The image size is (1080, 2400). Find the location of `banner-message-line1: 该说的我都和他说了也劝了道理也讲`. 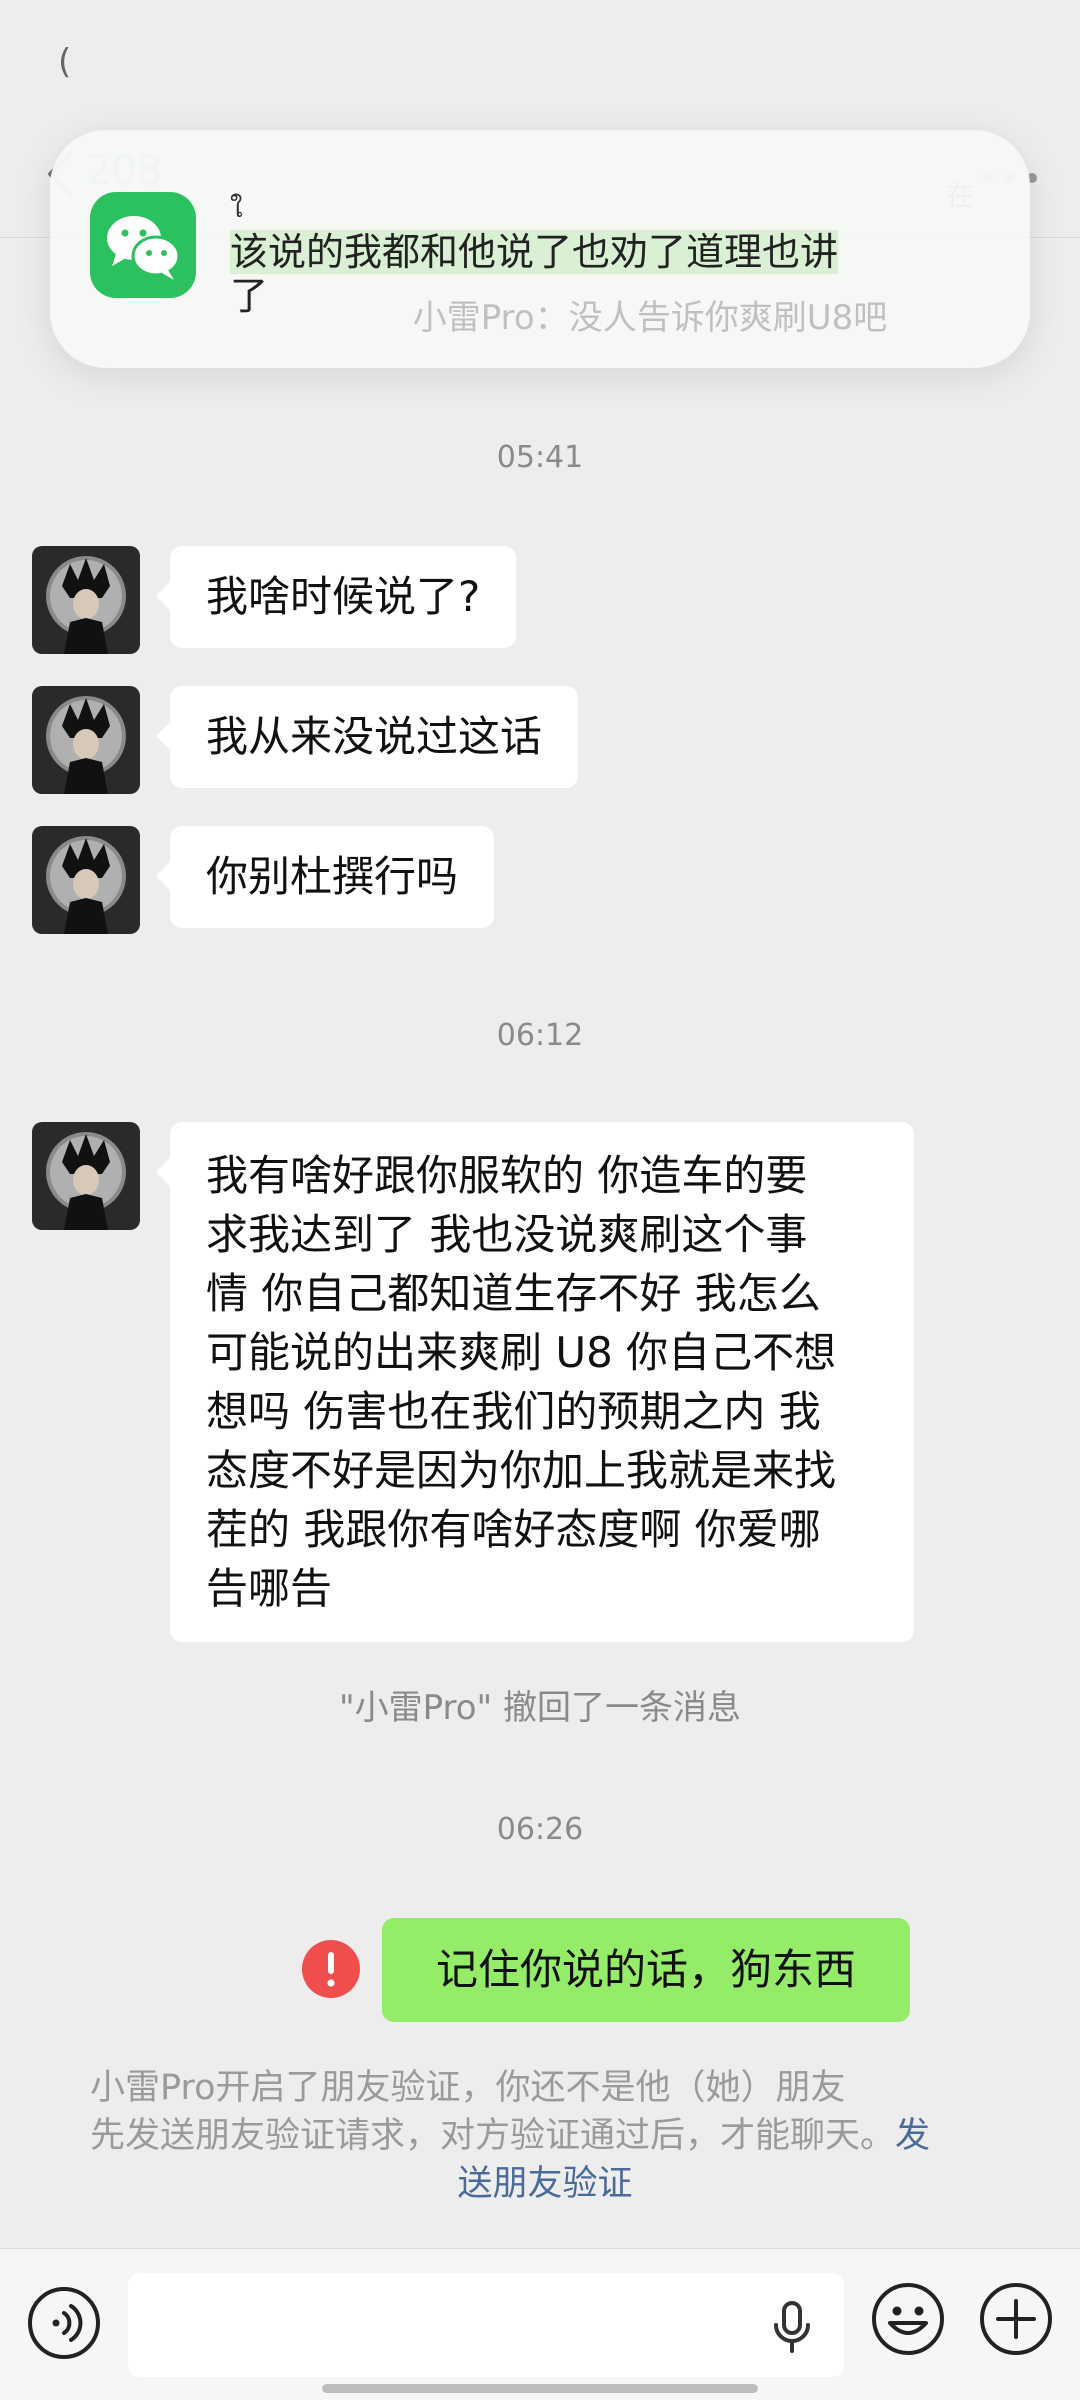

banner-message-line1: 该说的我都和他说了也劝了道理也讲 is located at coordinates (534, 252).